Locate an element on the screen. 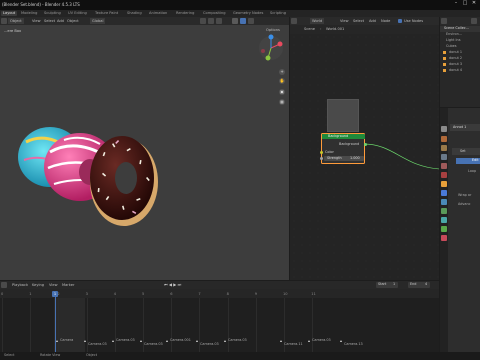 This screenshot has height=360, width=480. menu-select: Select is located at coordinates (358, 21).